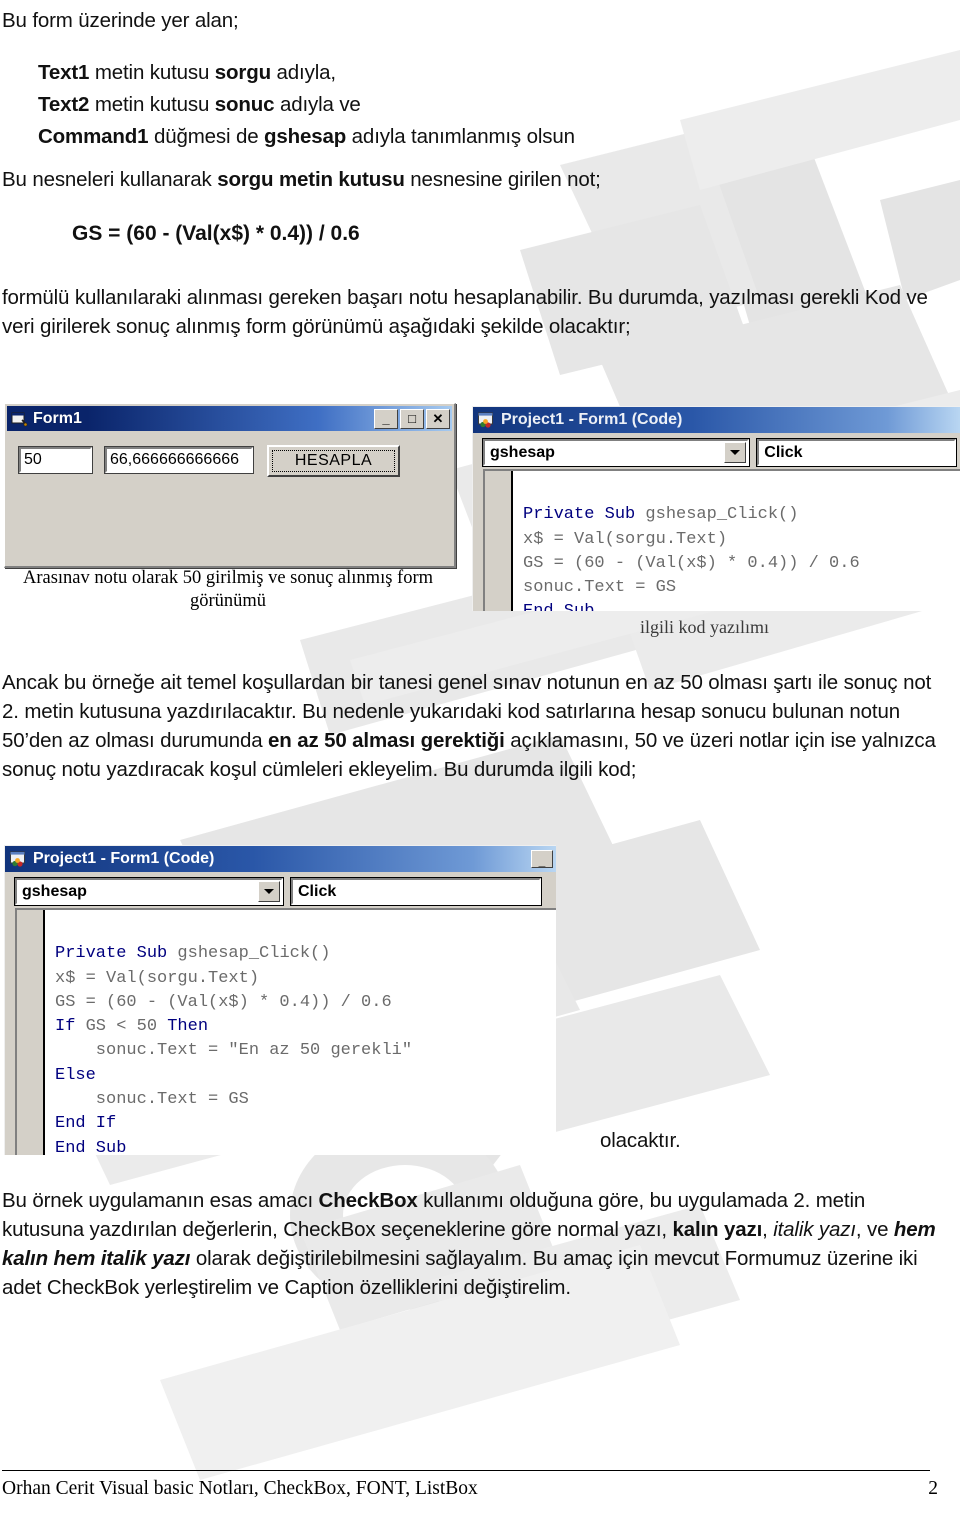 Image resolution: width=960 pixels, height=1520 pixels. I want to click on bullet-2-bold2: gshesap, so click(305, 137).